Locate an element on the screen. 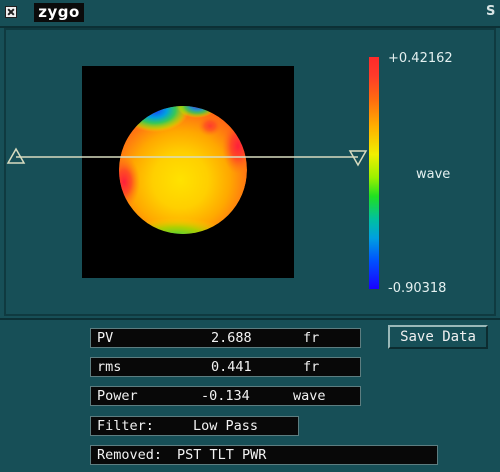  power-value: -0.134 is located at coordinates (225, 396).